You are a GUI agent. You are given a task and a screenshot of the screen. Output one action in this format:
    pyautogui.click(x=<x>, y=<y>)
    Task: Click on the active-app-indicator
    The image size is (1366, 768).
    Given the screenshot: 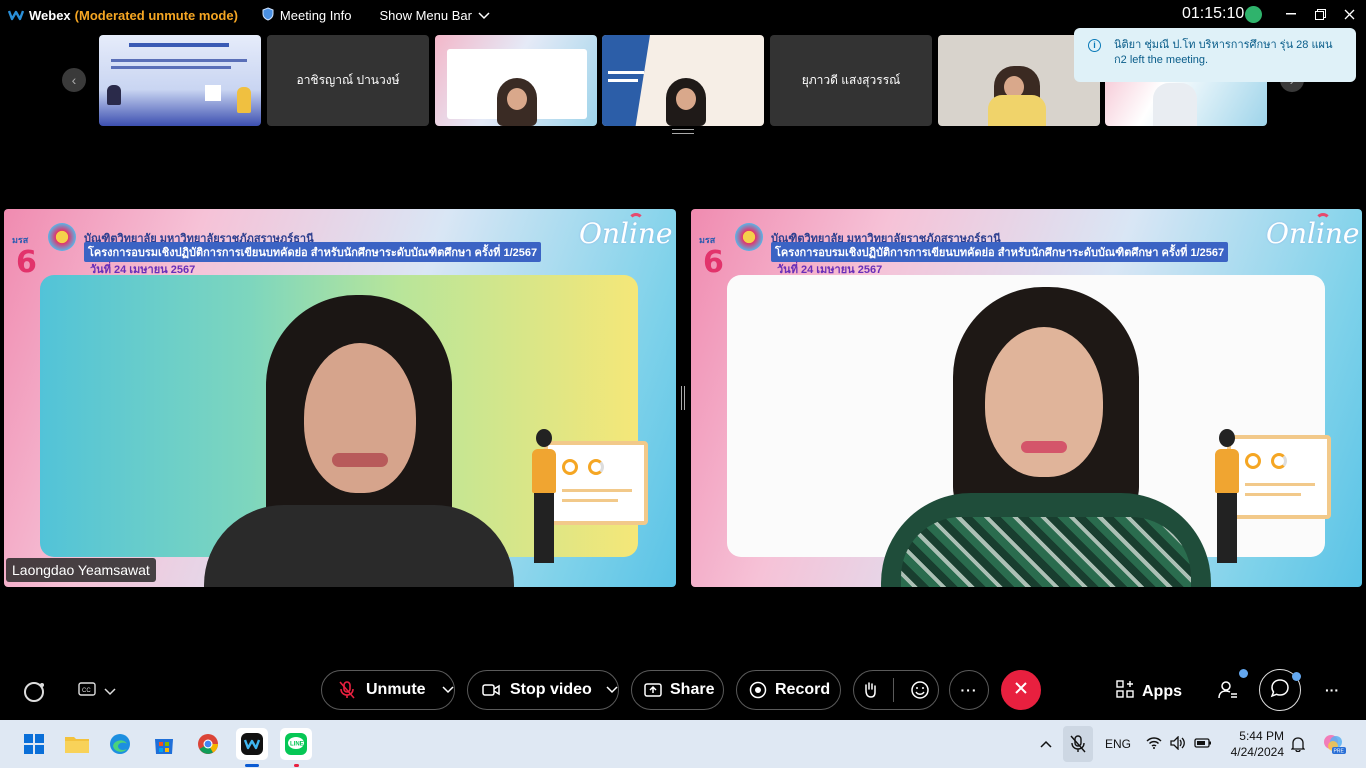 What is the action you would take?
    pyautogui.click(x=252, y=765)
    